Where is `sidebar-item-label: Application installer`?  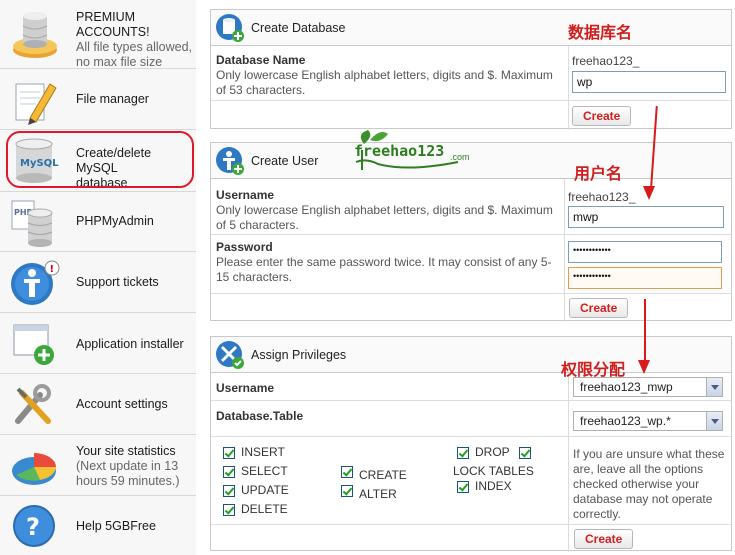
sidebar-item-label: Application installer is located at coordinates (130, 344).